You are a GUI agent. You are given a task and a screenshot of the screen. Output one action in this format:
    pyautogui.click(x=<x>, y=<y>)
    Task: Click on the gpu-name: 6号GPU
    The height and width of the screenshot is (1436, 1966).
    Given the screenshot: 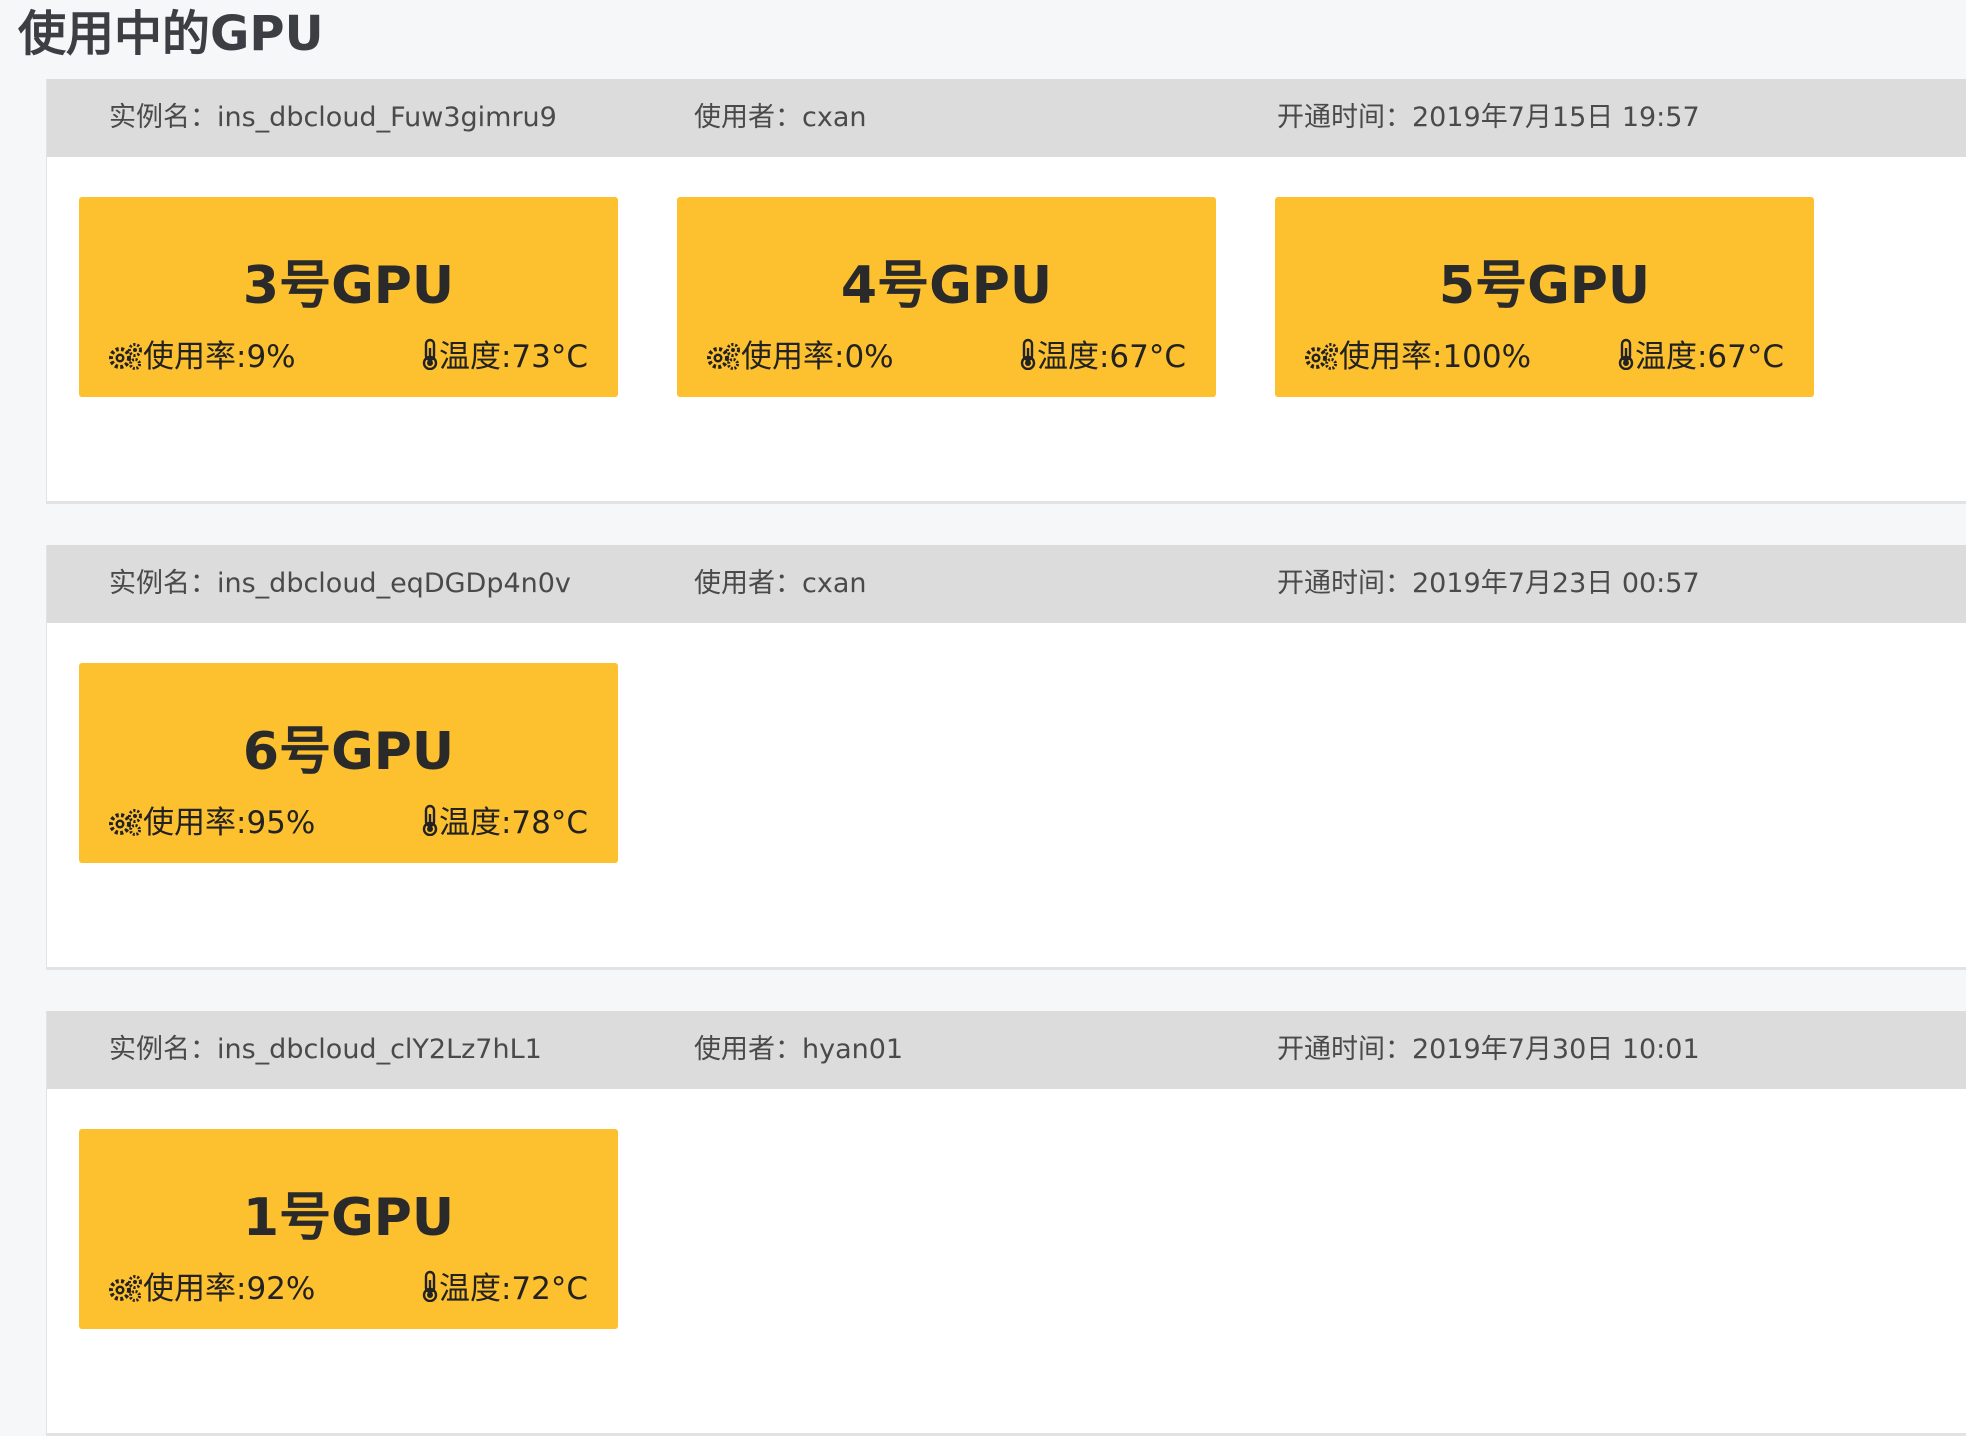 What is the action you would take?
    pyautogui.click(x=348, y=752)
    